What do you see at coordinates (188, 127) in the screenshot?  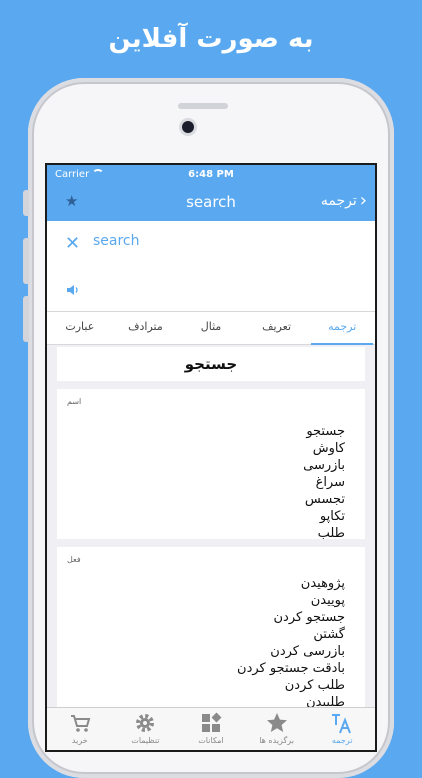 I see `phone-camera` at bounding box center [188, 127].